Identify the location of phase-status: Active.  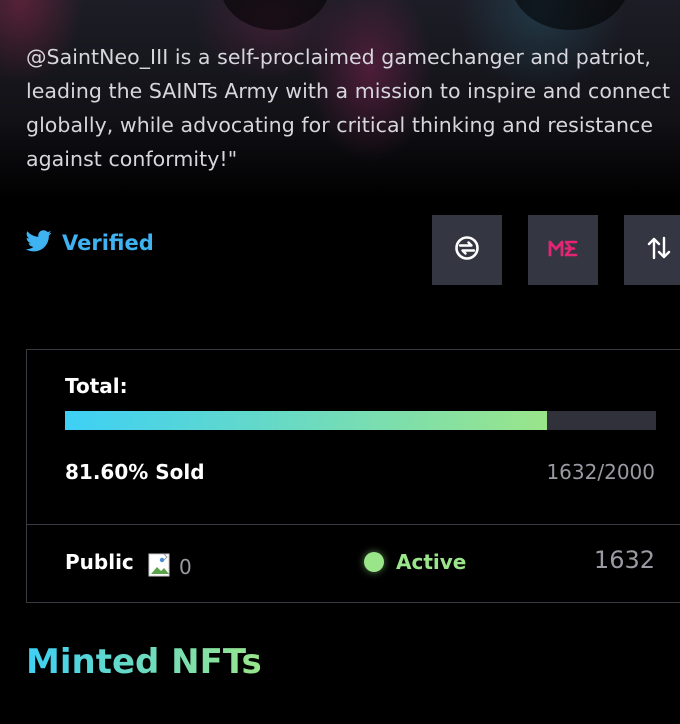
(415, 562).